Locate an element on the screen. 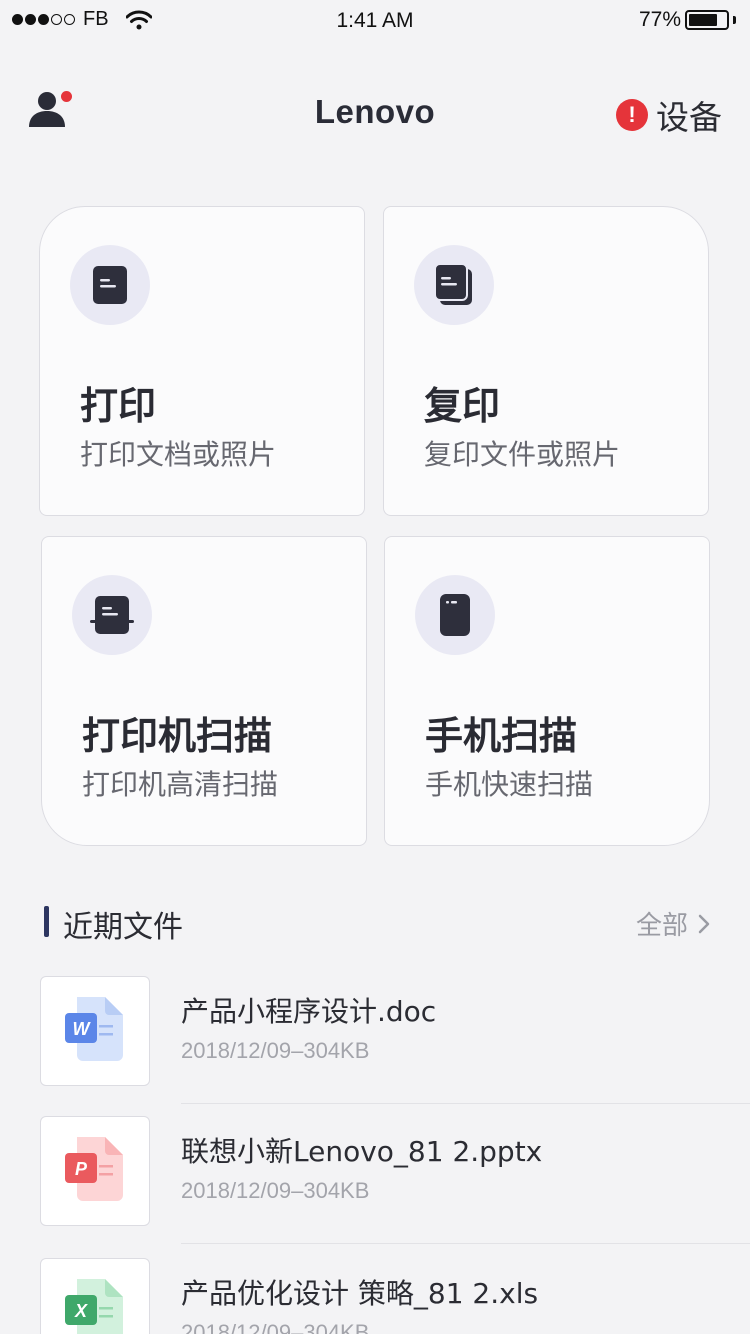 The height and width of the screenshot is (1334, 750). printer-scan-card: 打印机扫描 打印机高清扫描 is located at coordinates (204, 691).